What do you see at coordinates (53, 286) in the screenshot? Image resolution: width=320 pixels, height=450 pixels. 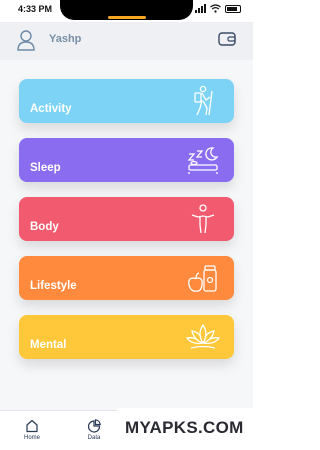 I see `card-lifestyle-label: Lifestyle` at bounding box center [53, 286].